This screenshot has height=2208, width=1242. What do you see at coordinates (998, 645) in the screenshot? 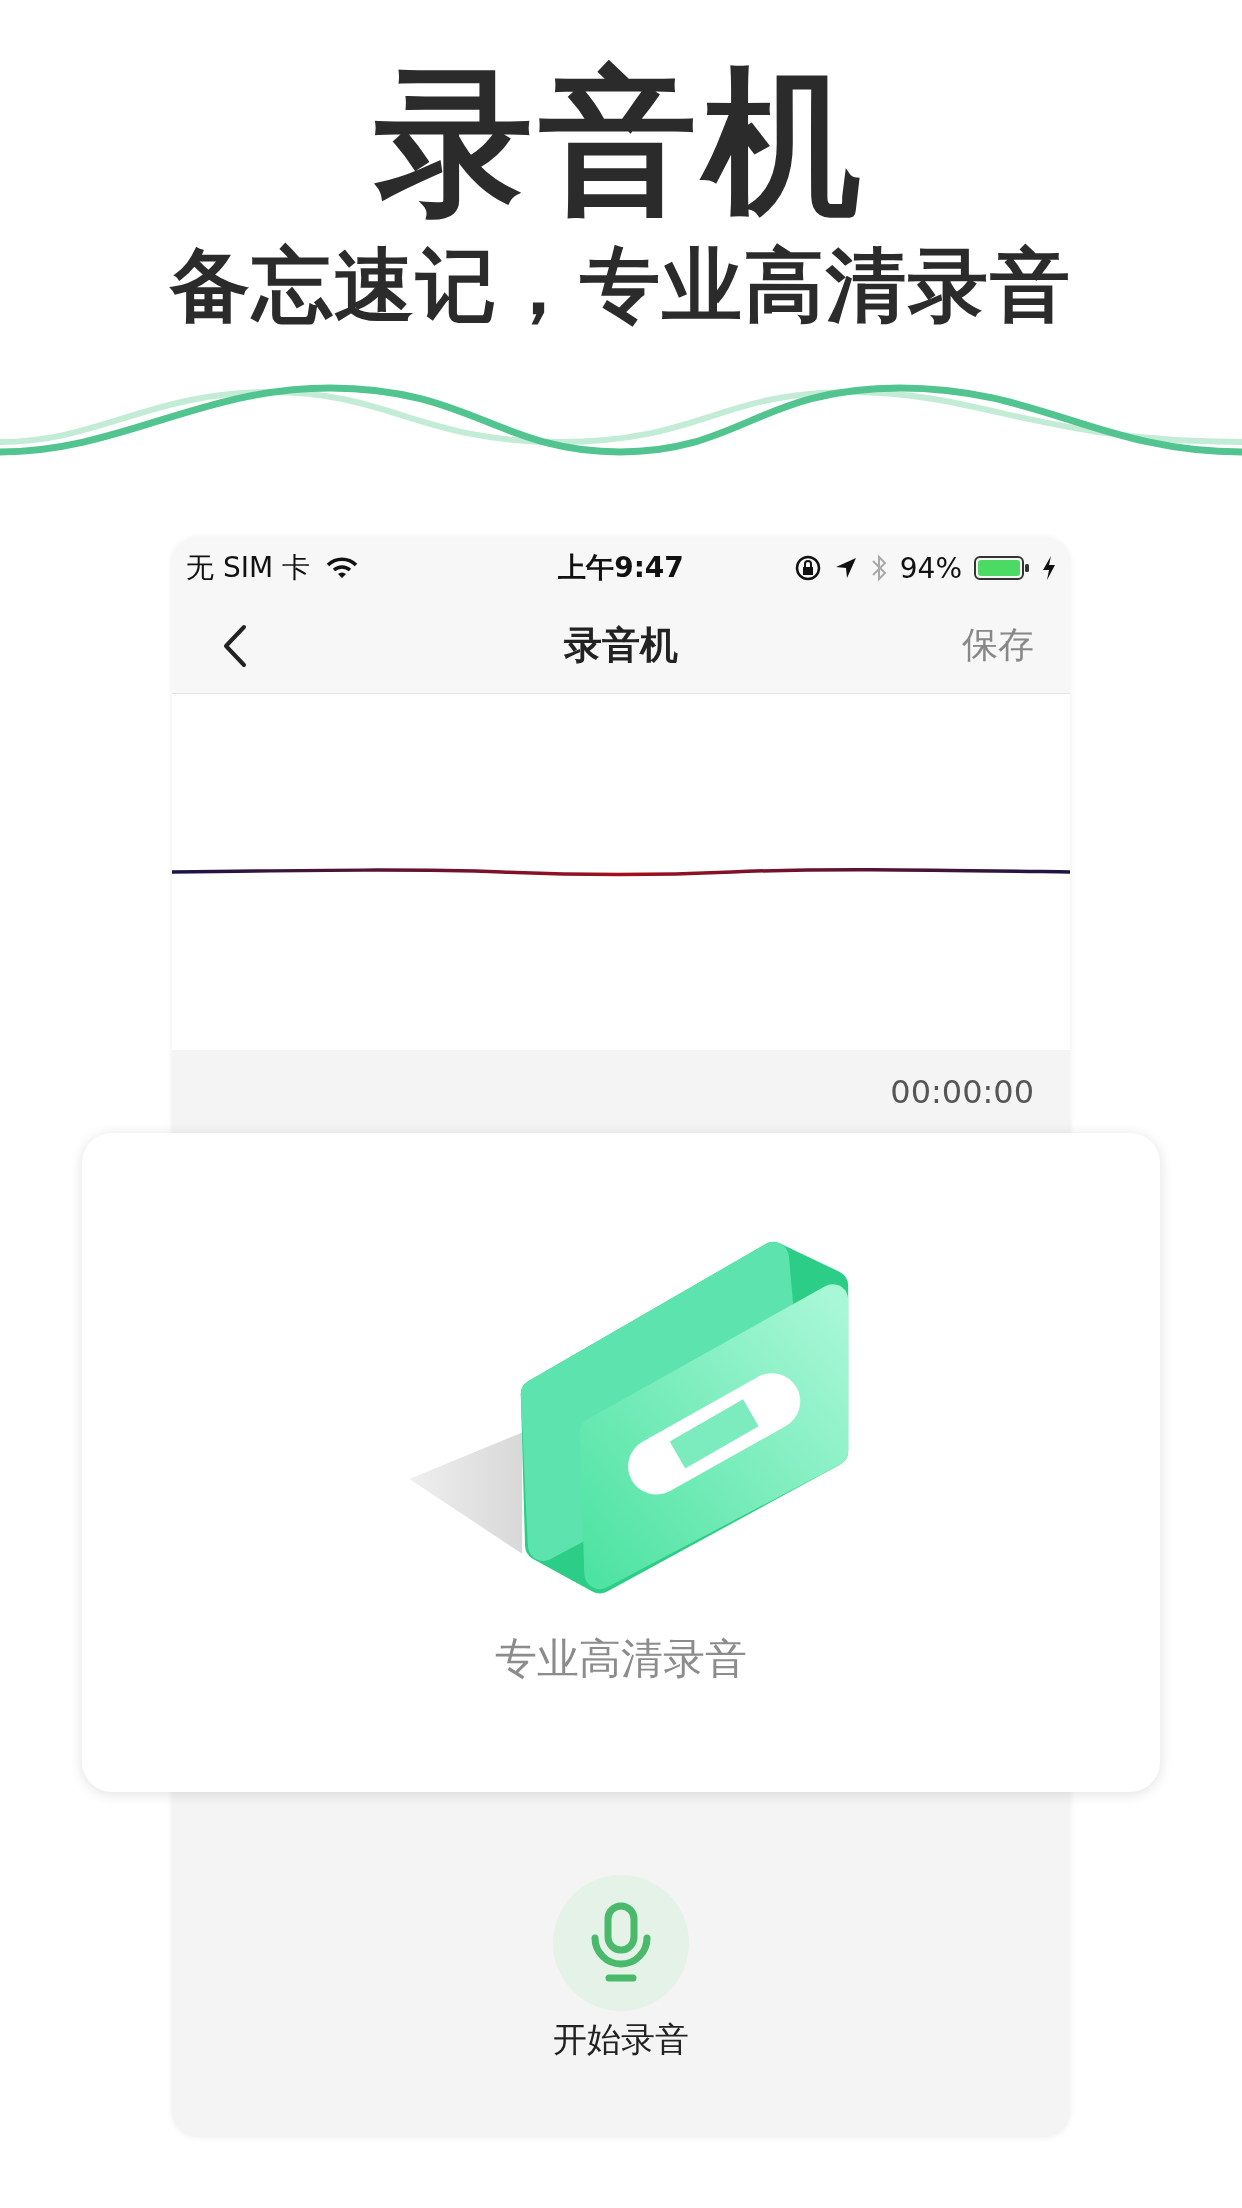
I see `save-button: 保存` at bounding box center [998, 645].